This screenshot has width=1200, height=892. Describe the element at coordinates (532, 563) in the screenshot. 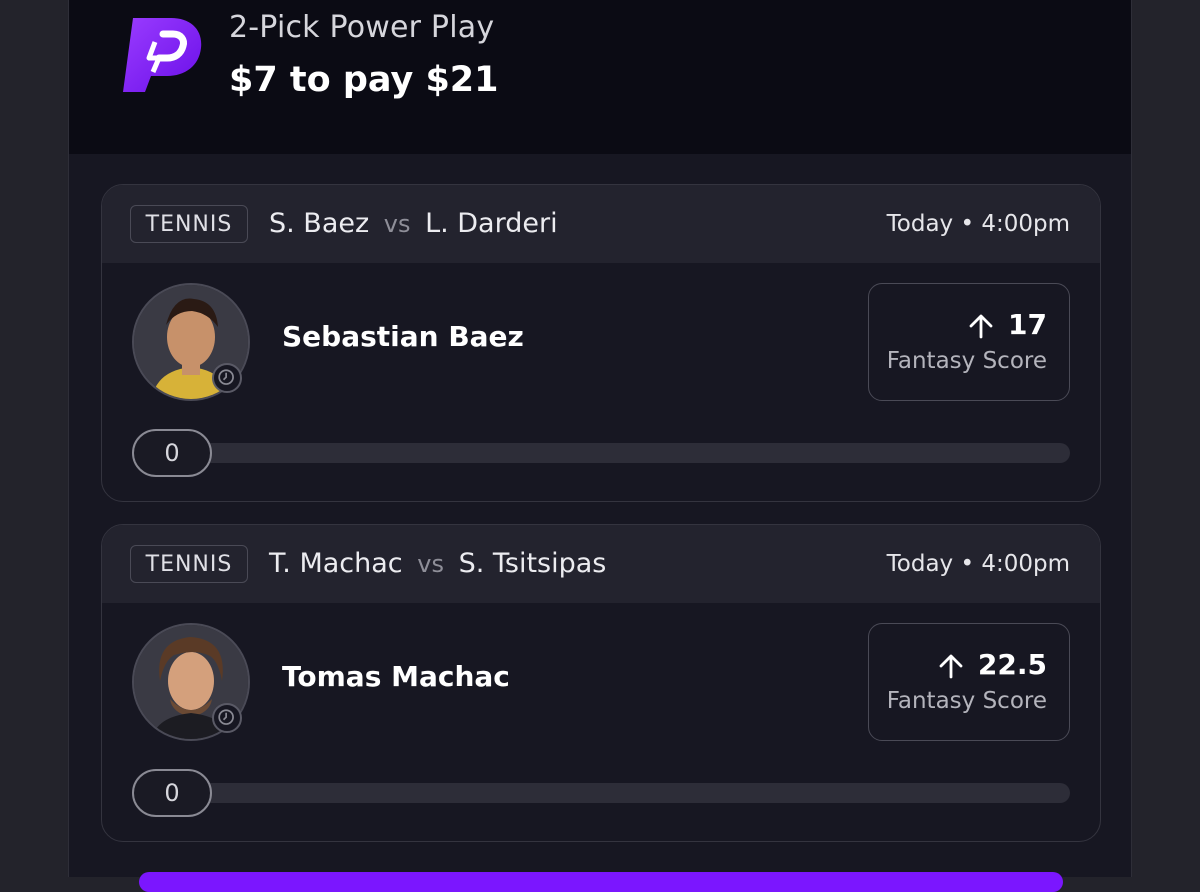

I see `team-b: S. Tsitsipas` at that location.